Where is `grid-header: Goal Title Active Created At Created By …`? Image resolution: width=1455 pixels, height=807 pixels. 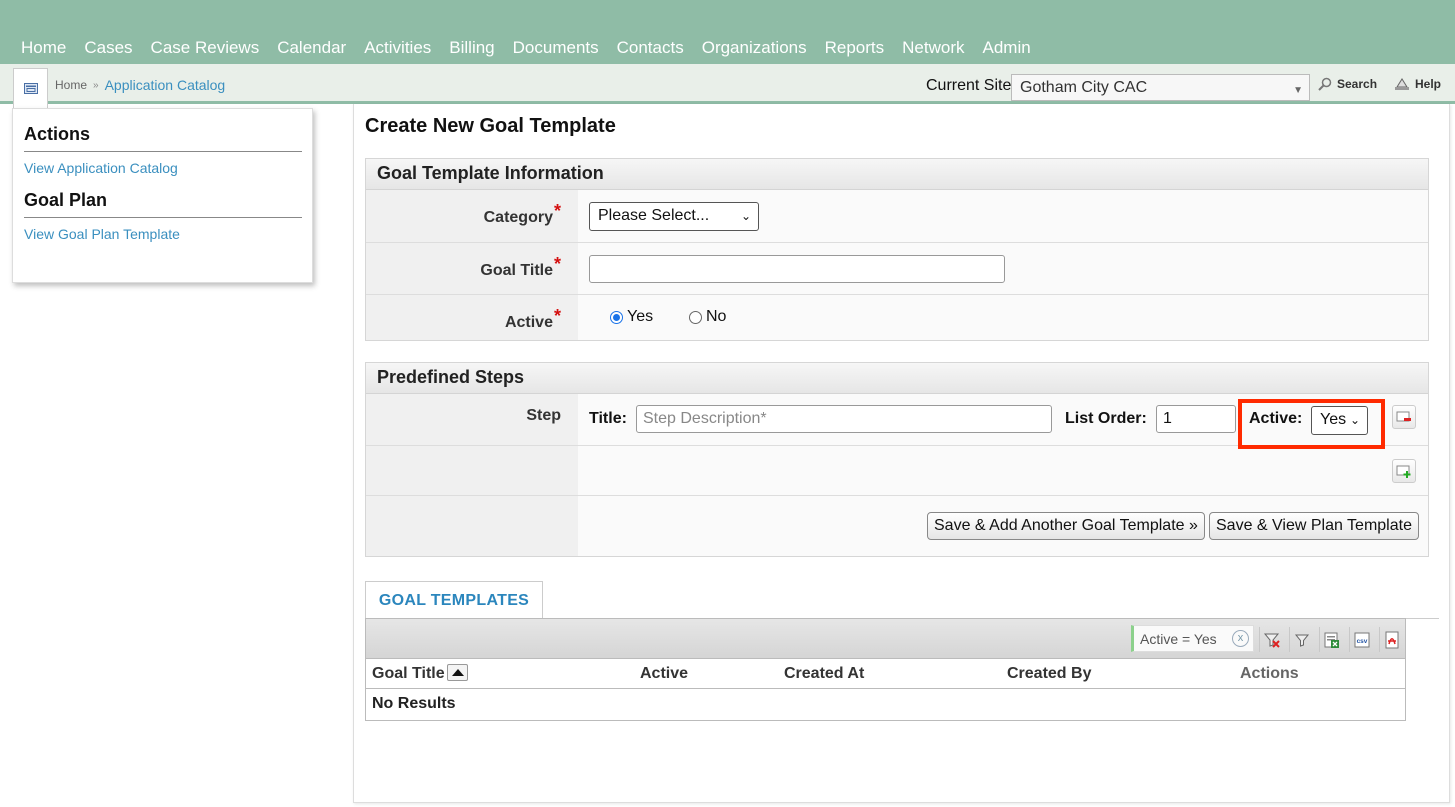 grid-header: Goal Title Active Created At Created By … is located at coordinates (885, 674).